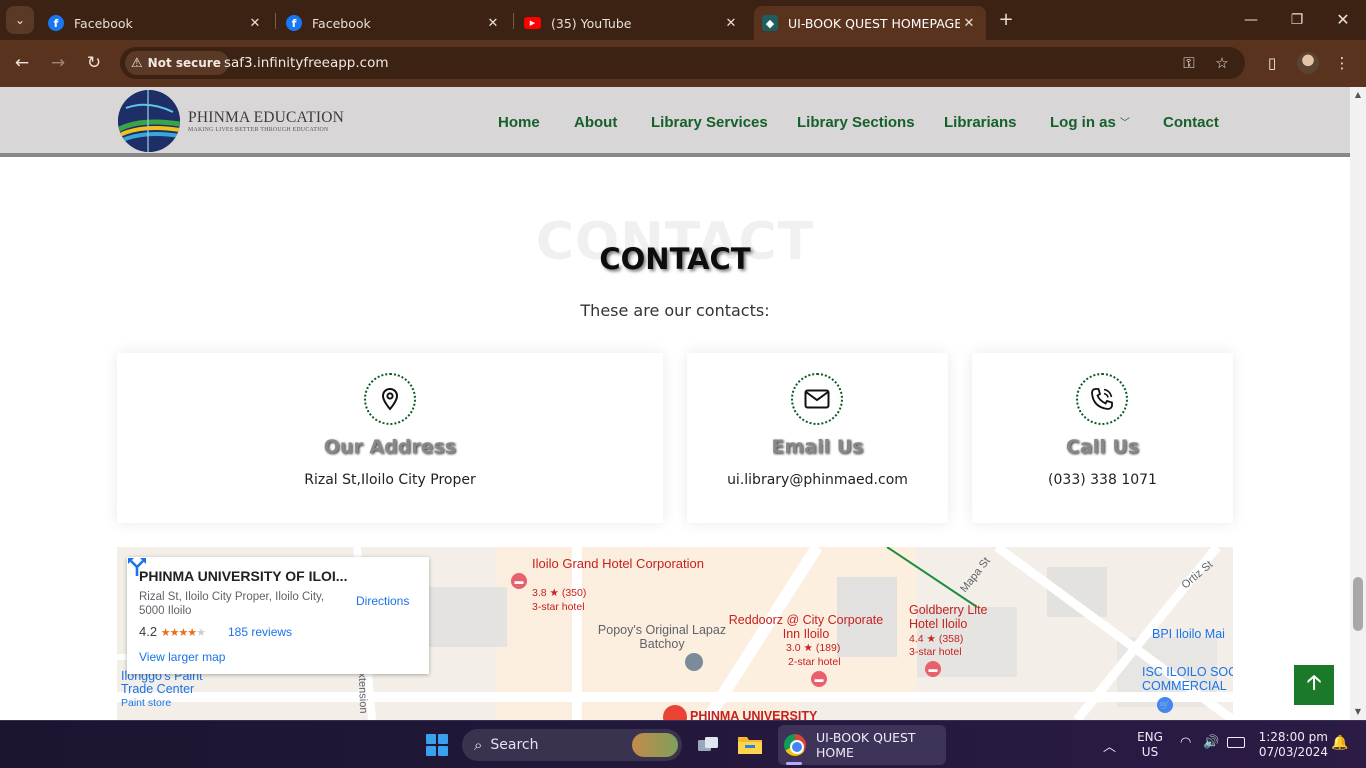 The width and height of the screenshot is (1366, 768). I want to click on search-highlight-image, so click(655, 745).